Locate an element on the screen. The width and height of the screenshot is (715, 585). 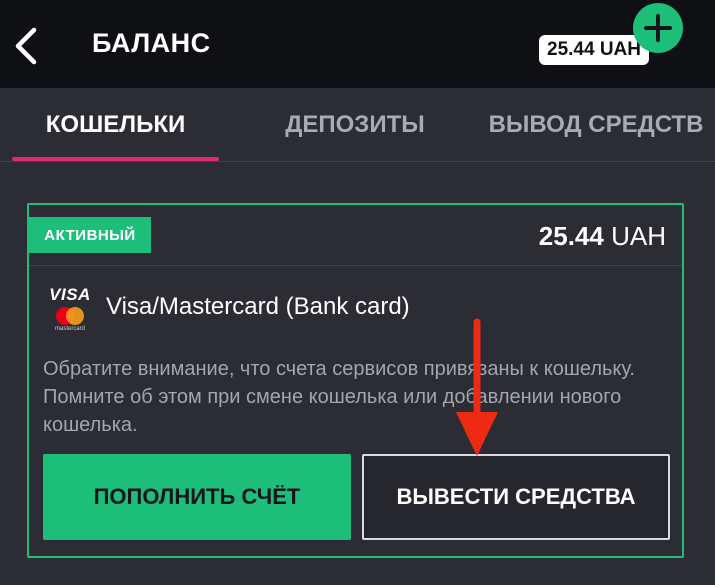
add-funds-button is located at coordinates (658, 28).